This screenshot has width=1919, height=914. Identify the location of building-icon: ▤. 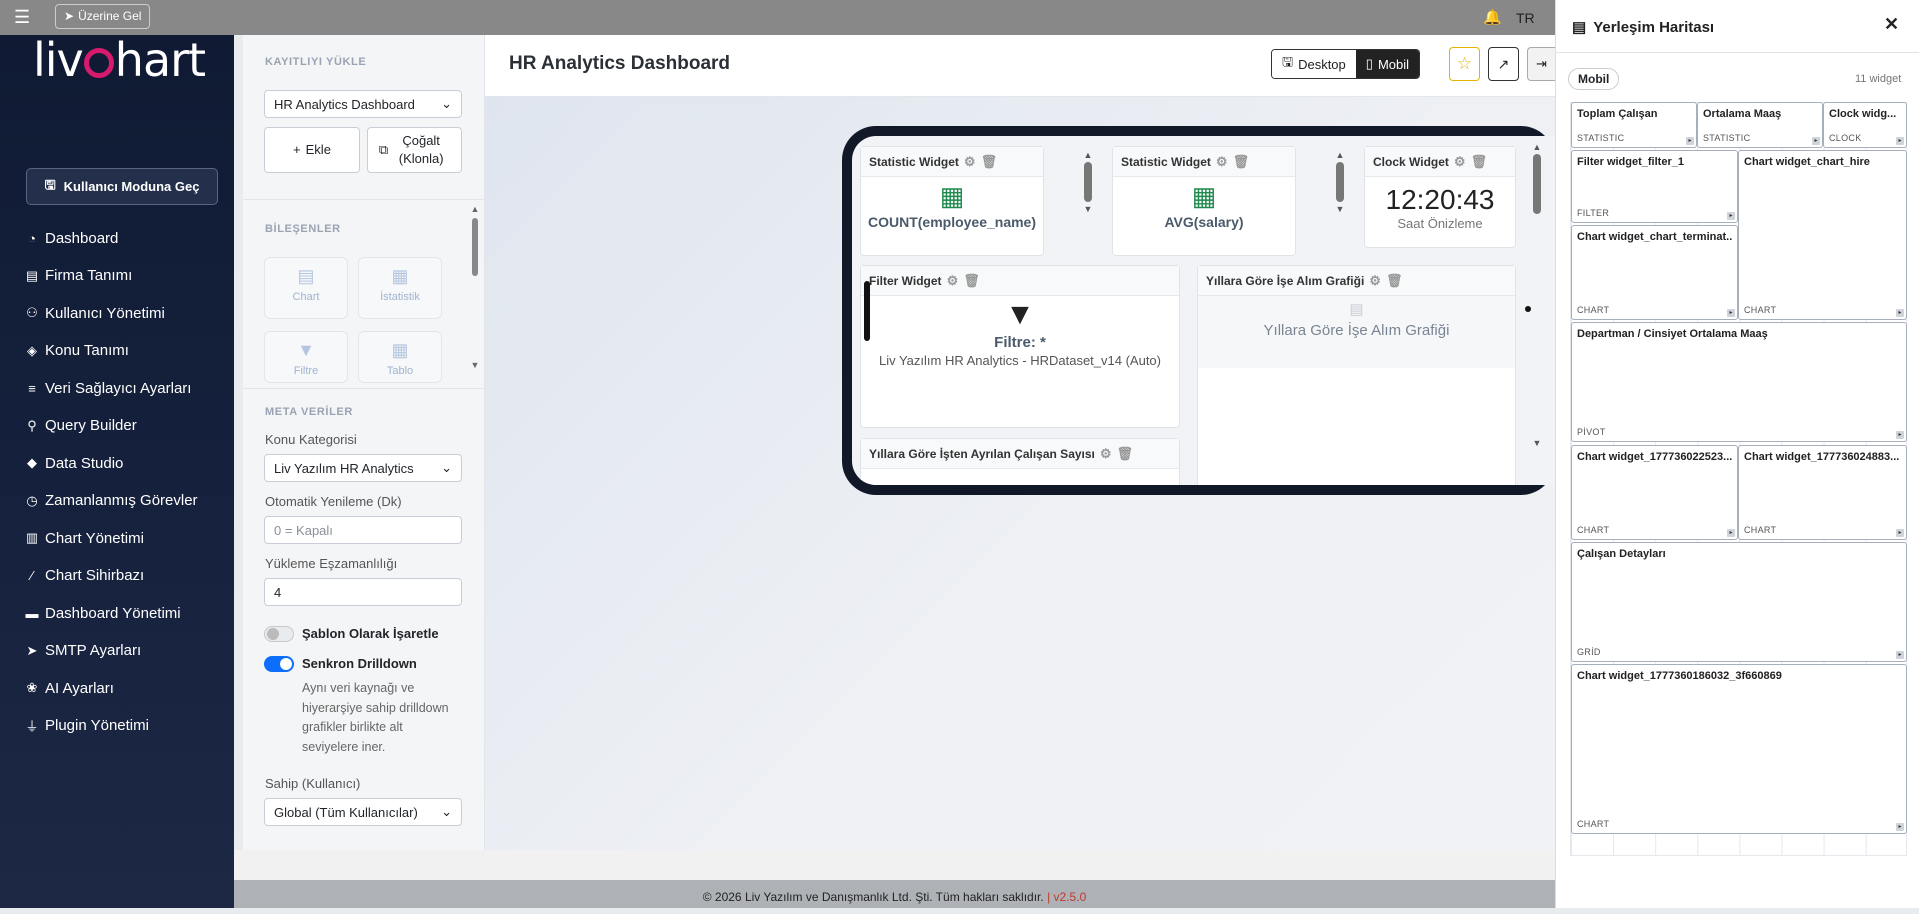
(32, 275).